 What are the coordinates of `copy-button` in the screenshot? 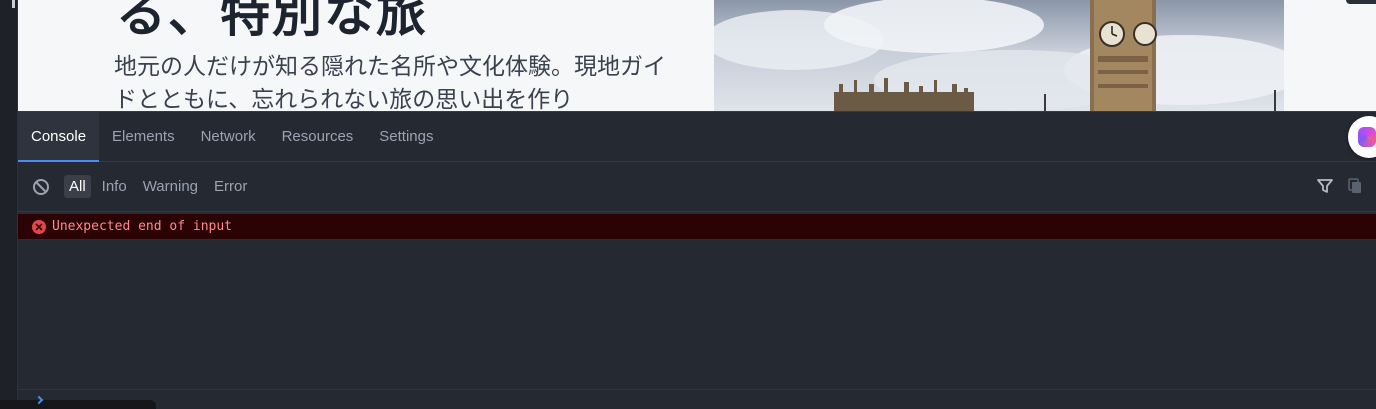 It's located at (1355, 186).